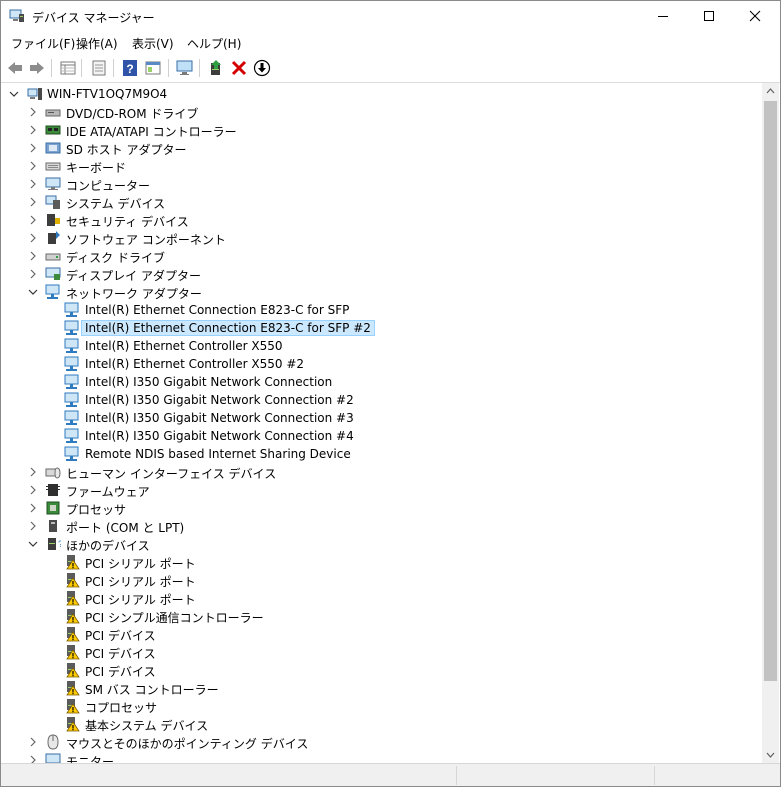 This screenshot has width=781, height=787. Describe the element at coordinates (381, 526) in the screenshot. I see `tree-category: ポート (COM と LPT)` at that location.